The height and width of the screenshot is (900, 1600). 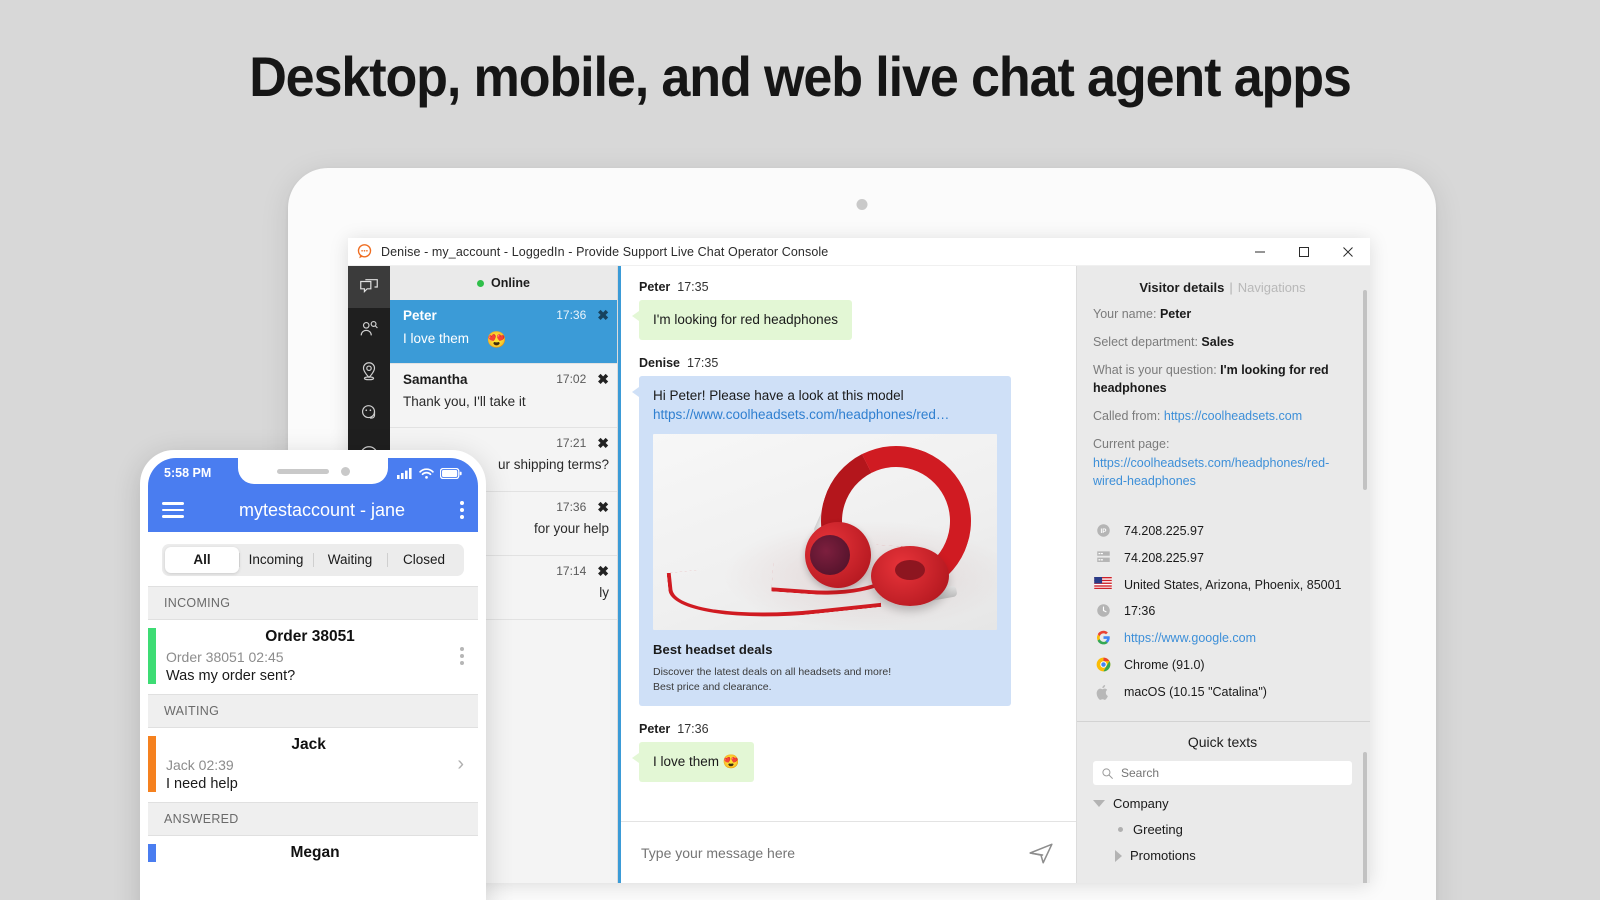 I want to click on quick-text-node-promotions: Promotions, so click(x=1222, y=855).